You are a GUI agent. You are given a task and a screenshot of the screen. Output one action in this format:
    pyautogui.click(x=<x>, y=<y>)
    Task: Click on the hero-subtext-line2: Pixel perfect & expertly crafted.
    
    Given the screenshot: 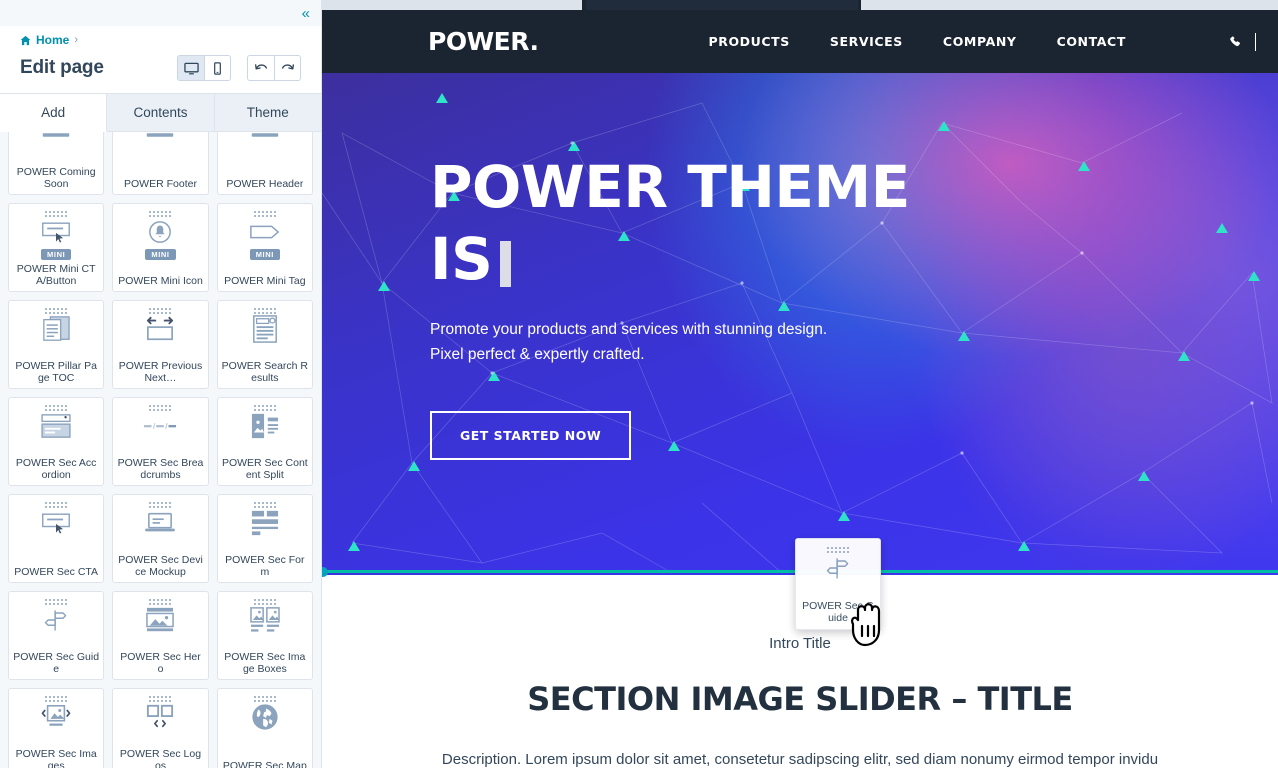 What is the action you would take?
    pyautogui.click(x=537, y=354)
    